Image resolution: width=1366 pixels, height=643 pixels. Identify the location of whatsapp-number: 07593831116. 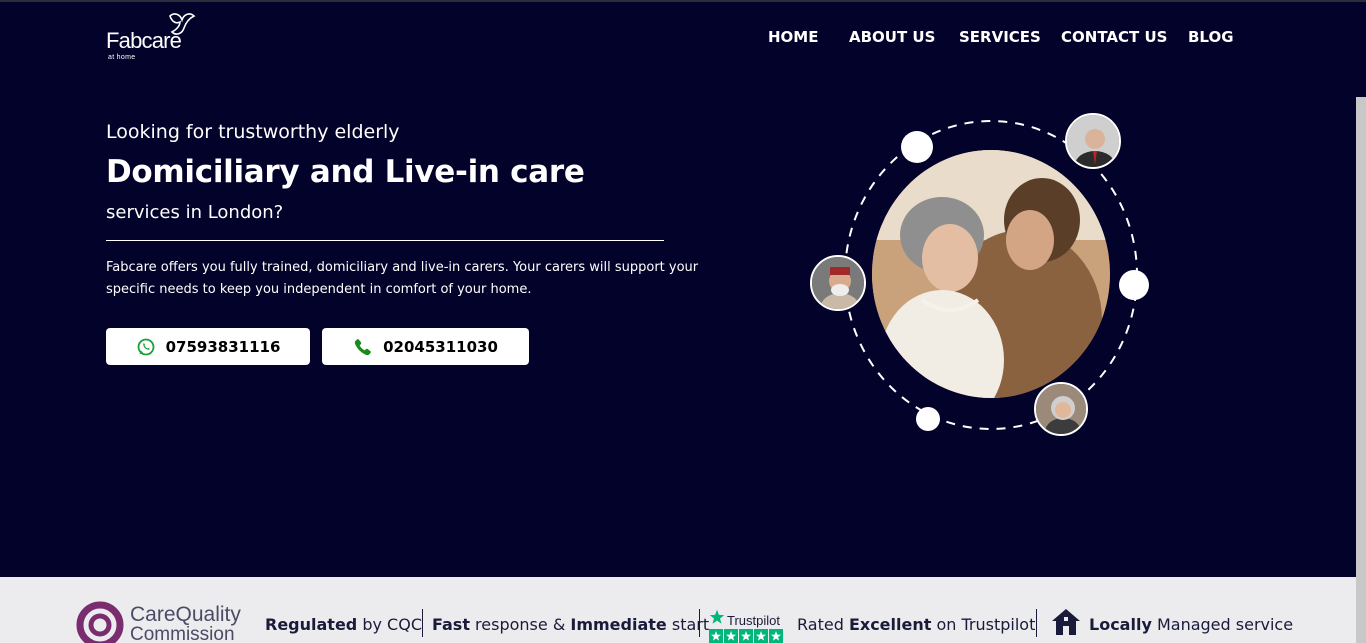
(223, 346).